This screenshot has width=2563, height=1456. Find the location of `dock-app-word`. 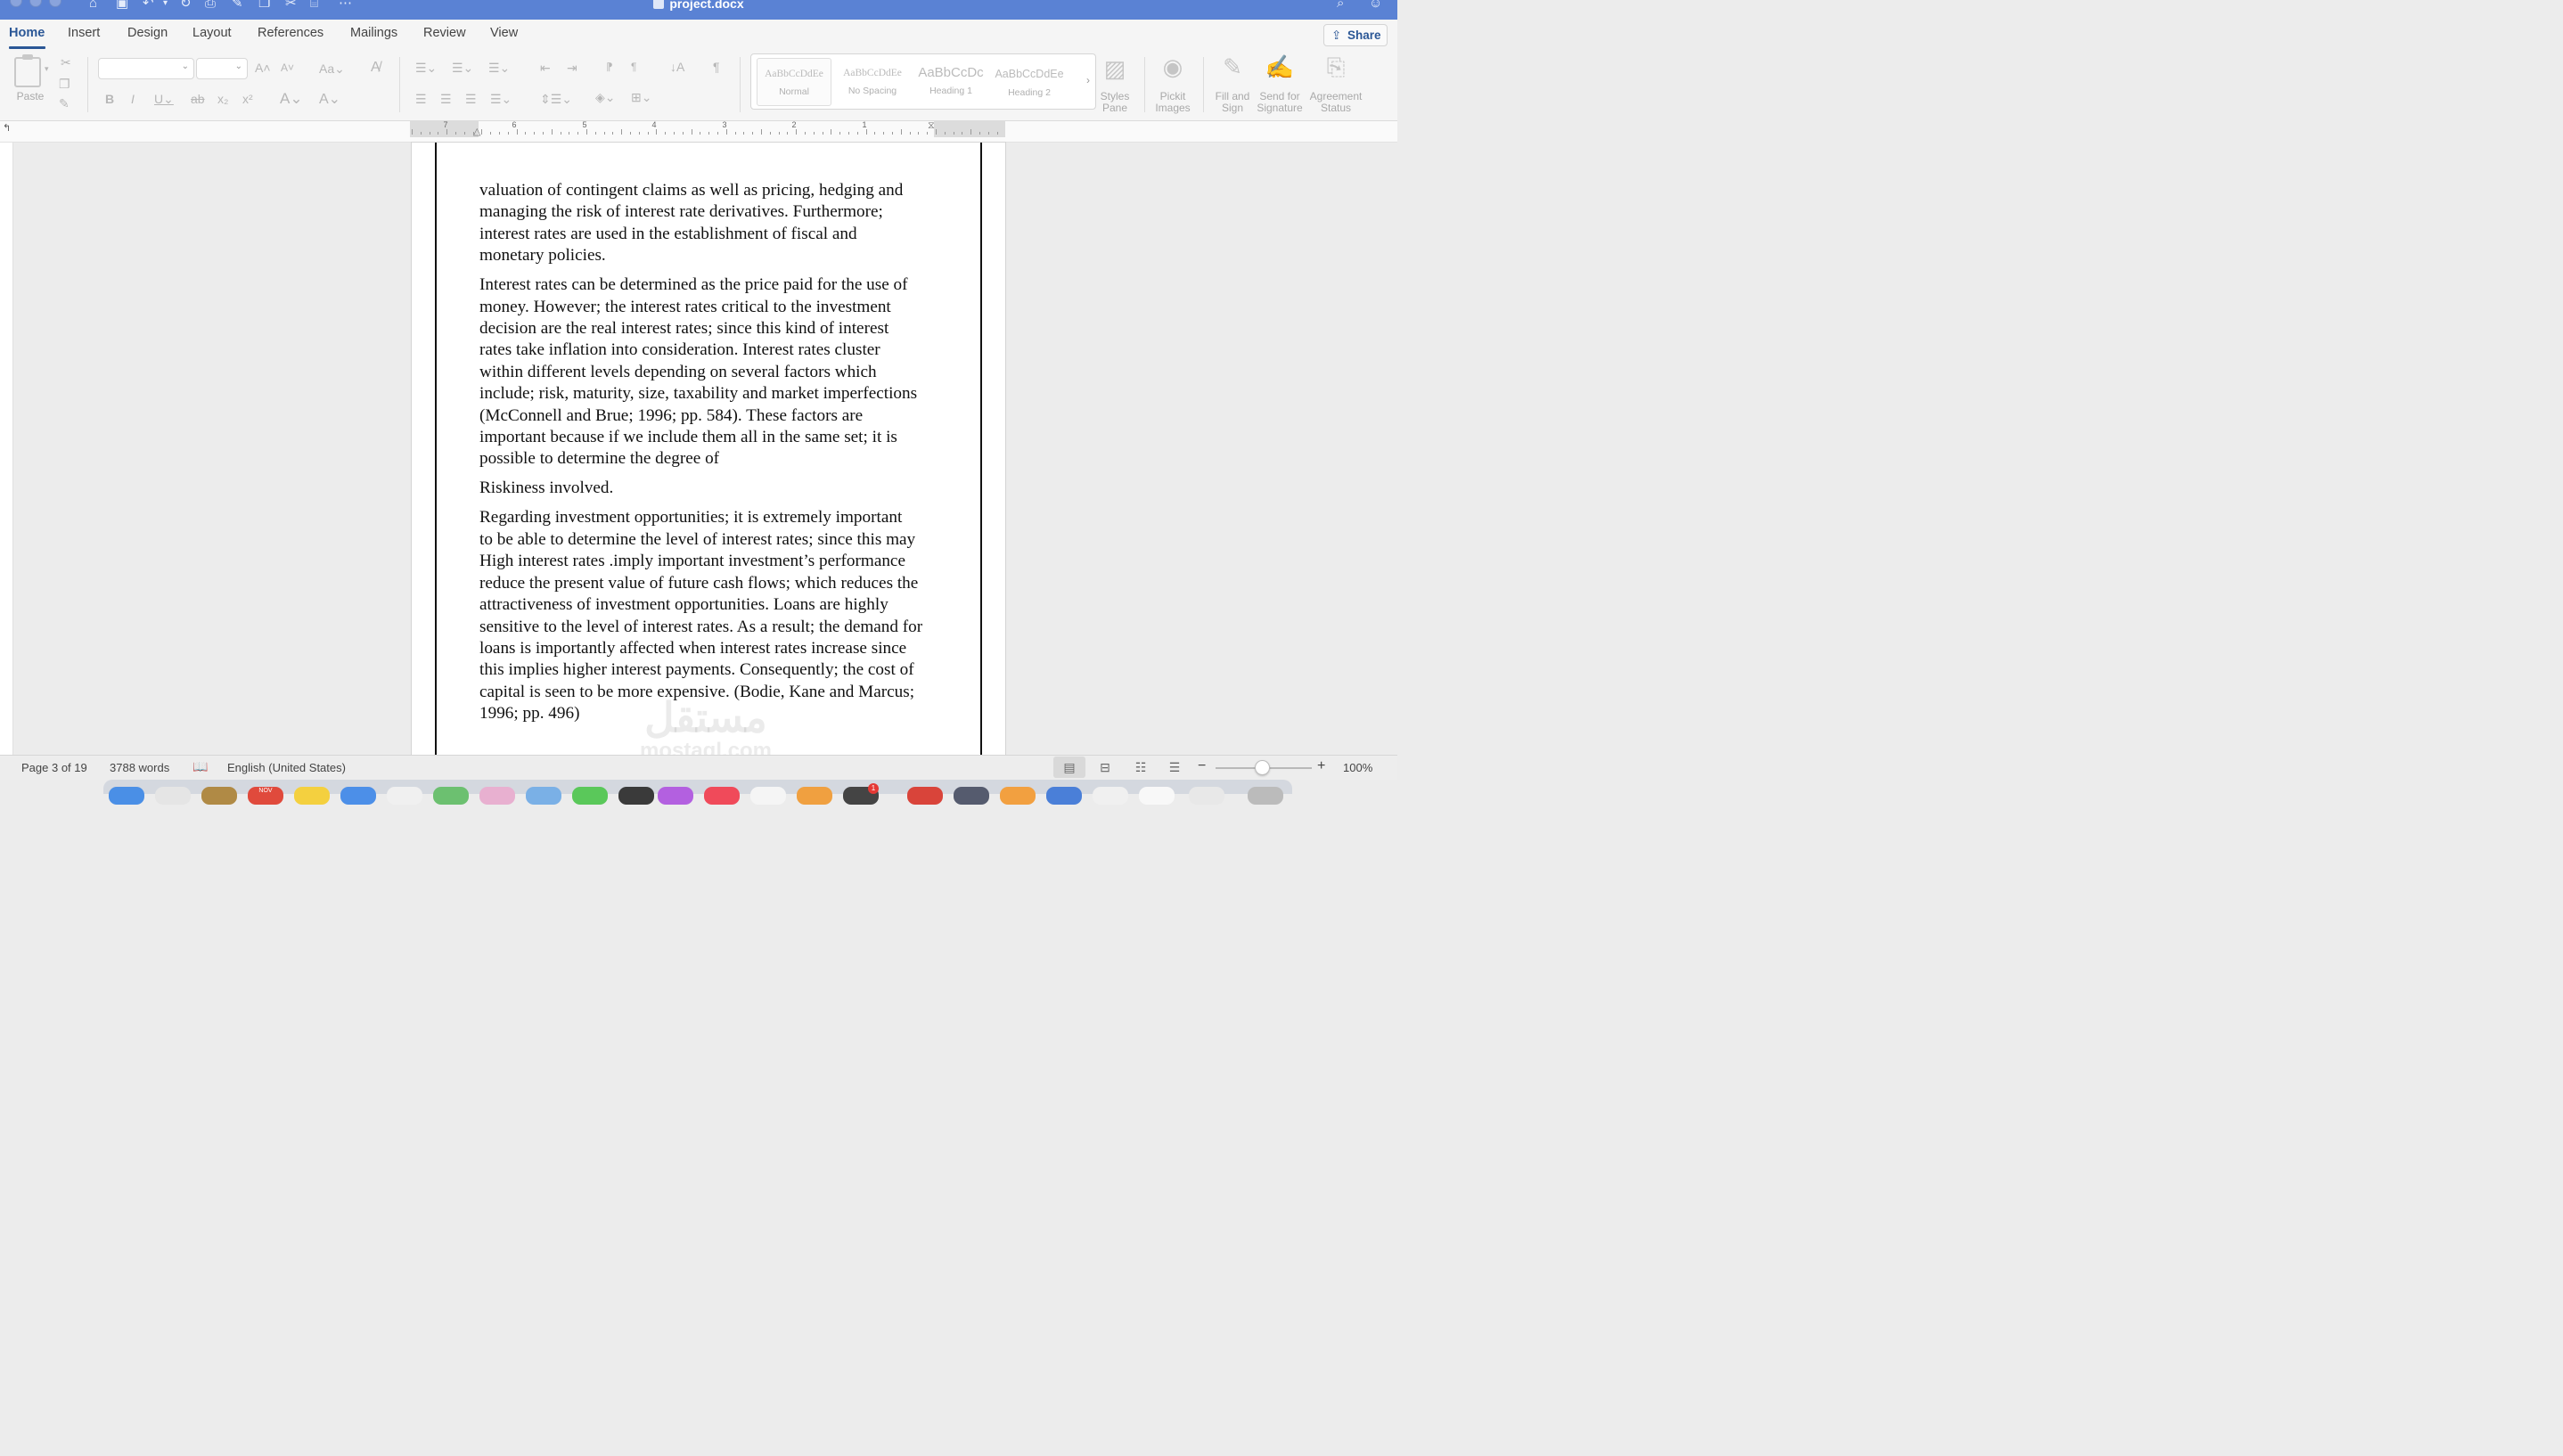

dock-app-word is located at coordinates (1110, 796).